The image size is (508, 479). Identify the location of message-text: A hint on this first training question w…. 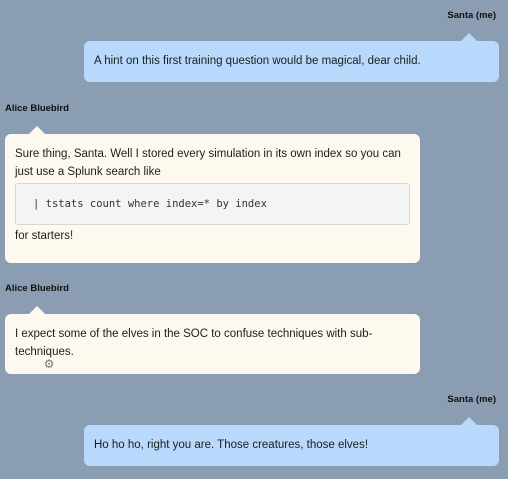
(257, 61).